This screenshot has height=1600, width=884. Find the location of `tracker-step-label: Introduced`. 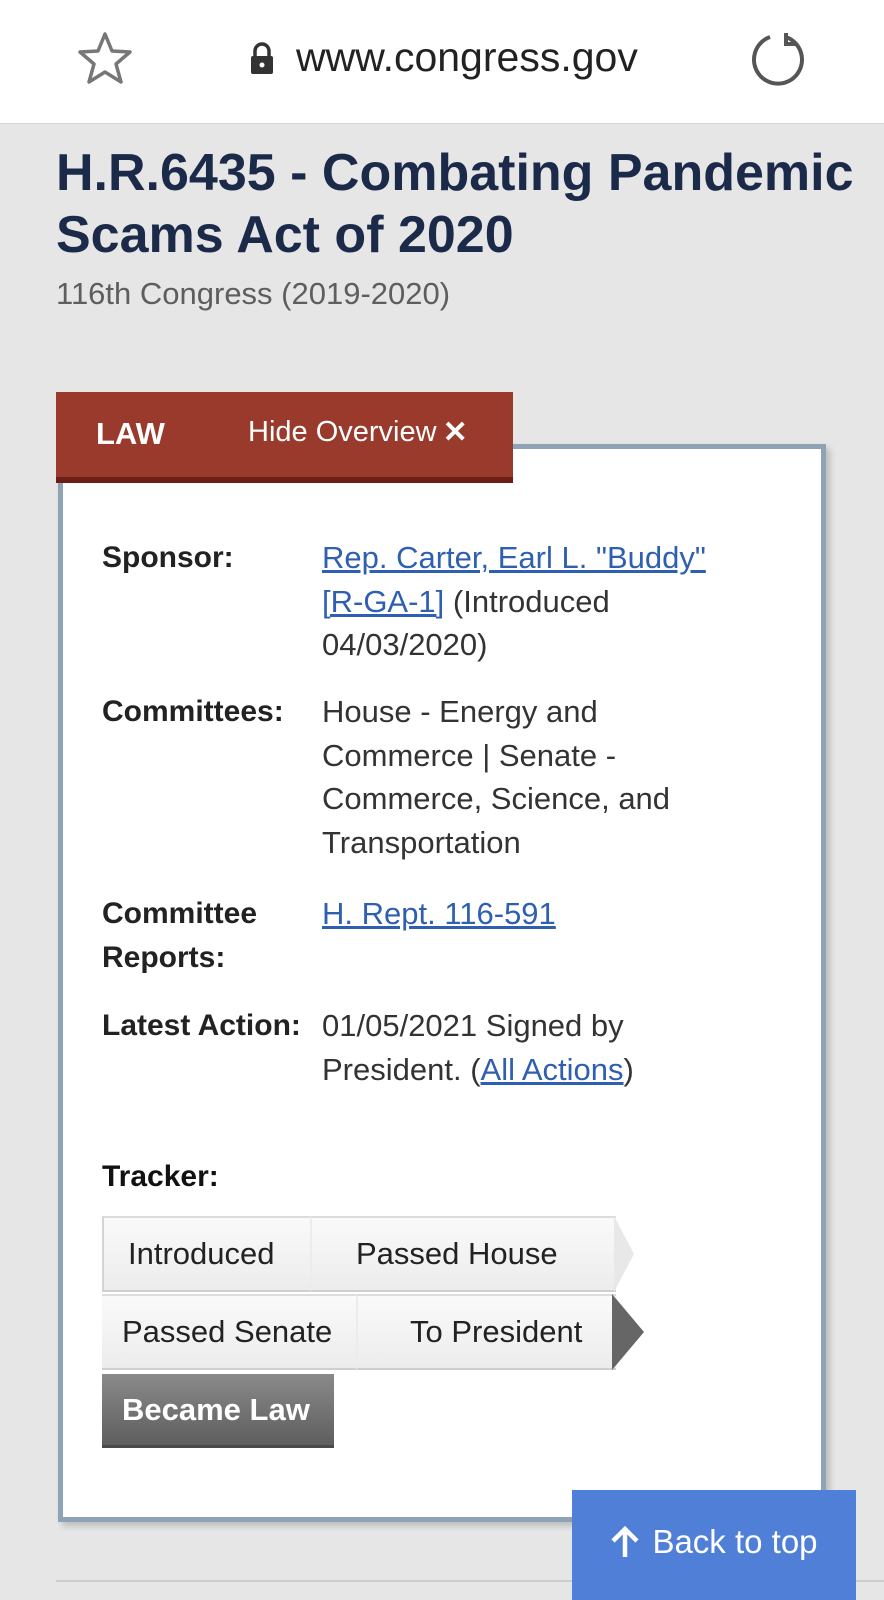

tracker-step-label: Introduced is located at coordinates (201, 1253).